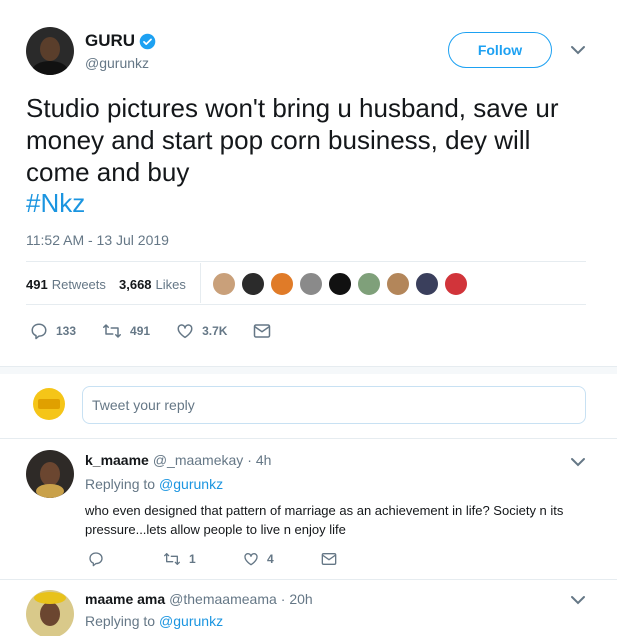 This screenshot has width=617, height=636. I want to click on section-separator, so click(308, 370).